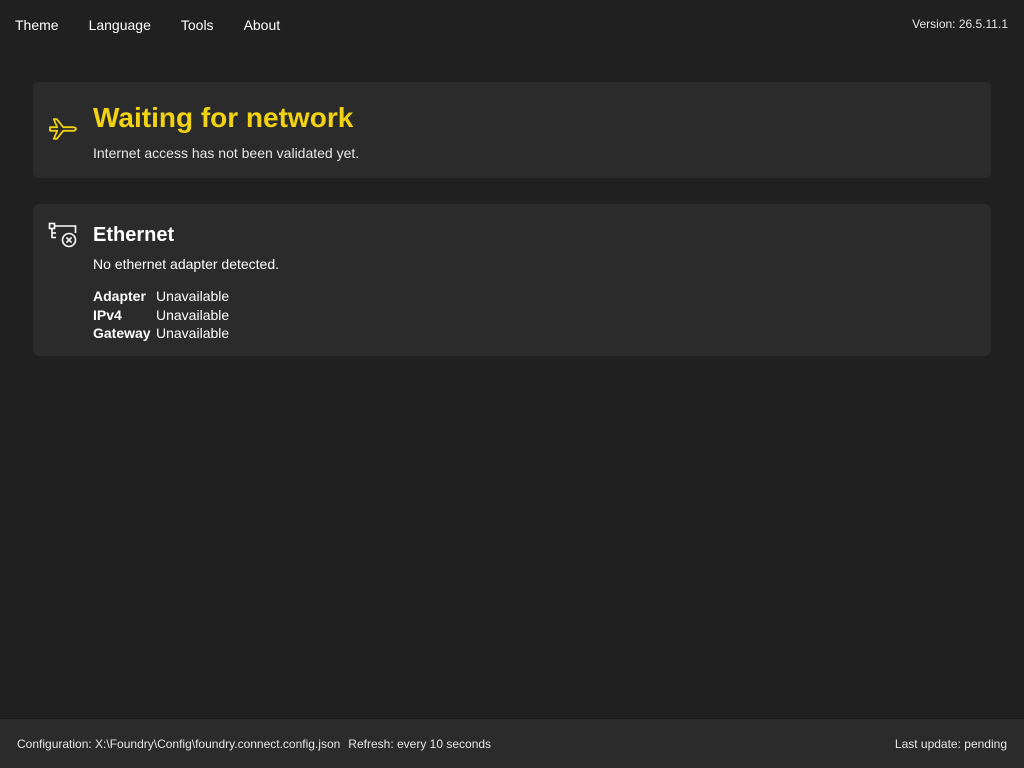  I want to click on detail-key: Gateway, so click(122, 333).